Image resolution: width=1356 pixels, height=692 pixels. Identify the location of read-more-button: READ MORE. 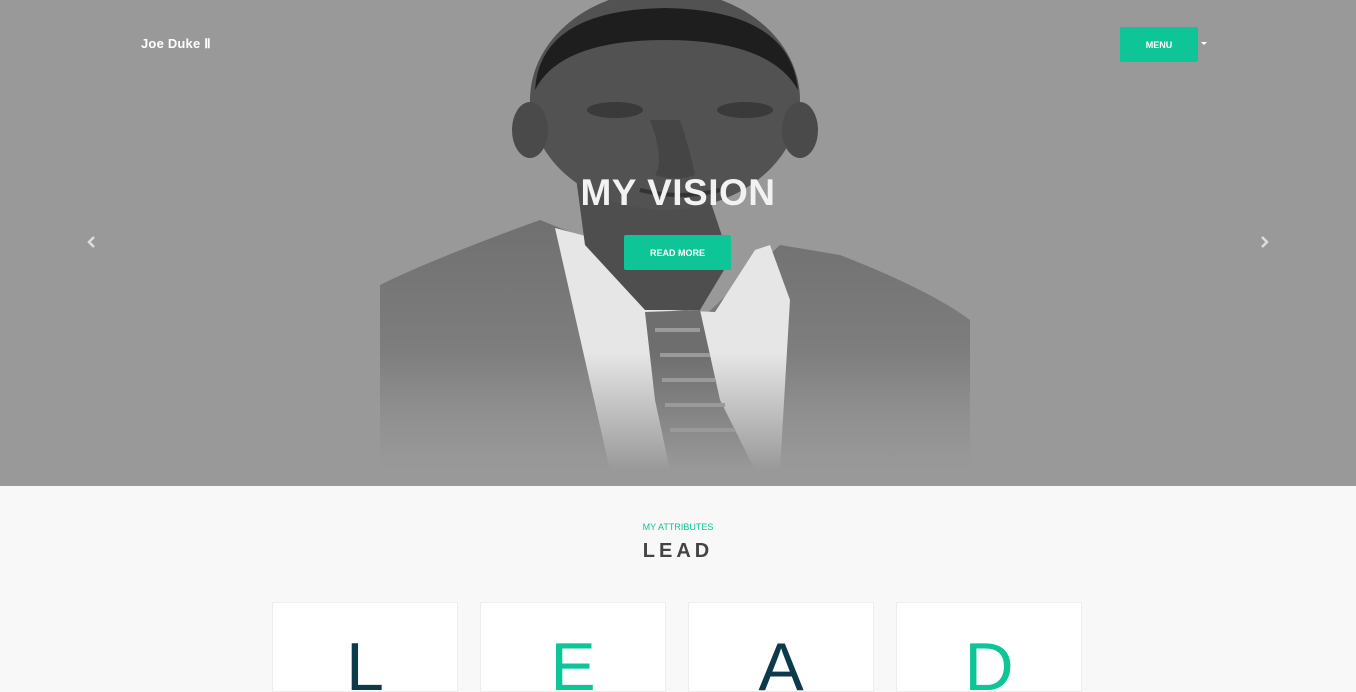
(677, 252).